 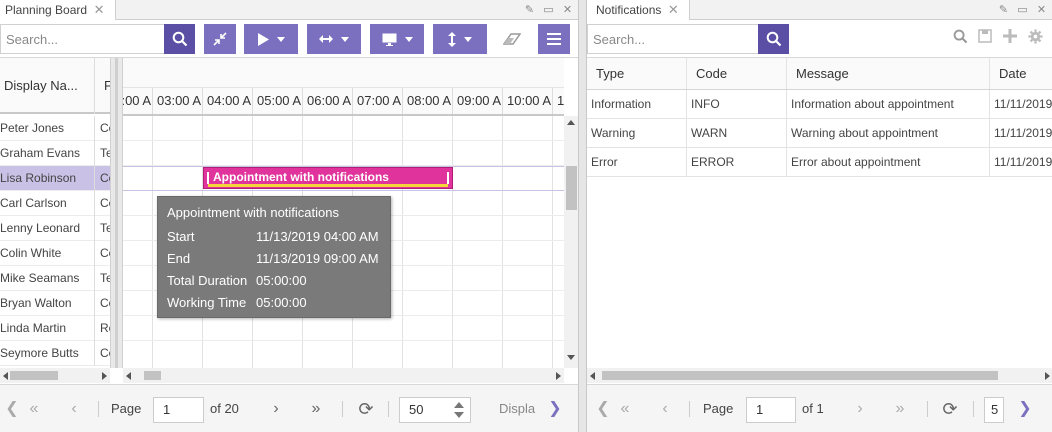 What do you see at coordinates (55, 278) in the screenshot?
I see `resource-row: Mike Seamans Te` at bounding box center [55, 278].